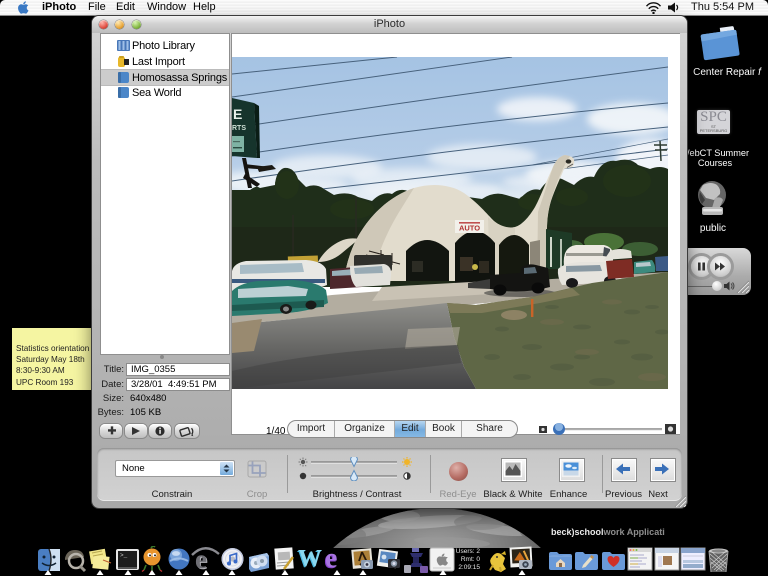 The height and width of the screenshot is (576, 768). What do you see at coordinates (469, 228) in the screenshot?
I see `svg-text: AUTO` at bounding box center [469, 228].